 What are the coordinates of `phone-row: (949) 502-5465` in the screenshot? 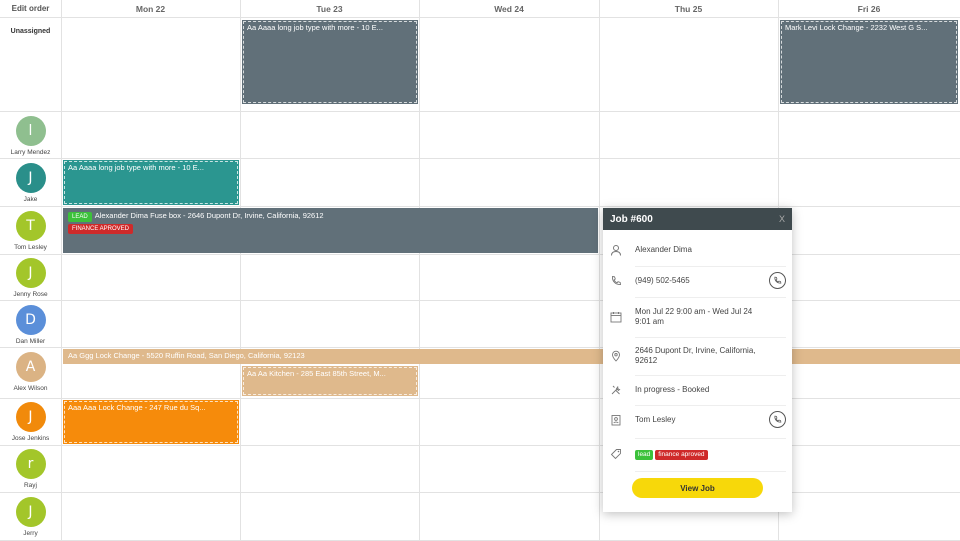 It's located at (697, 281).